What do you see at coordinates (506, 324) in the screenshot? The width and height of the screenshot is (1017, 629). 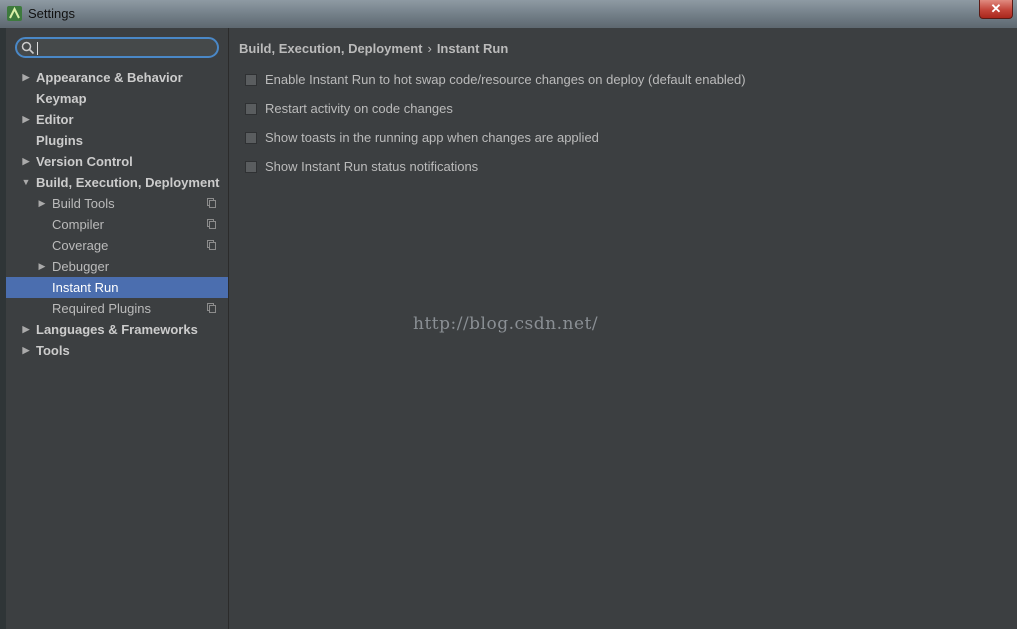 I see `watermark-text: http://blog.csdn.net/` at bounding box center [506, 324].